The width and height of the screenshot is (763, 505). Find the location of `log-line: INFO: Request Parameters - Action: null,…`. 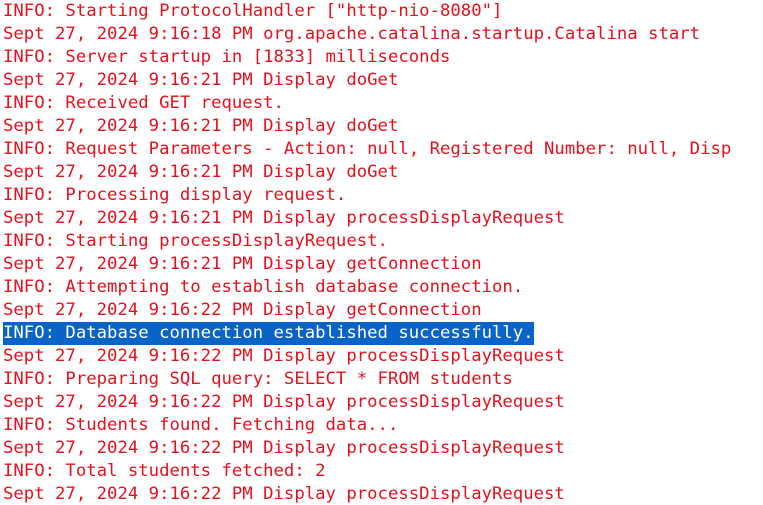

log-line: INFO: Request Parameters - Action: null,… is located at coordinates (381, 149).